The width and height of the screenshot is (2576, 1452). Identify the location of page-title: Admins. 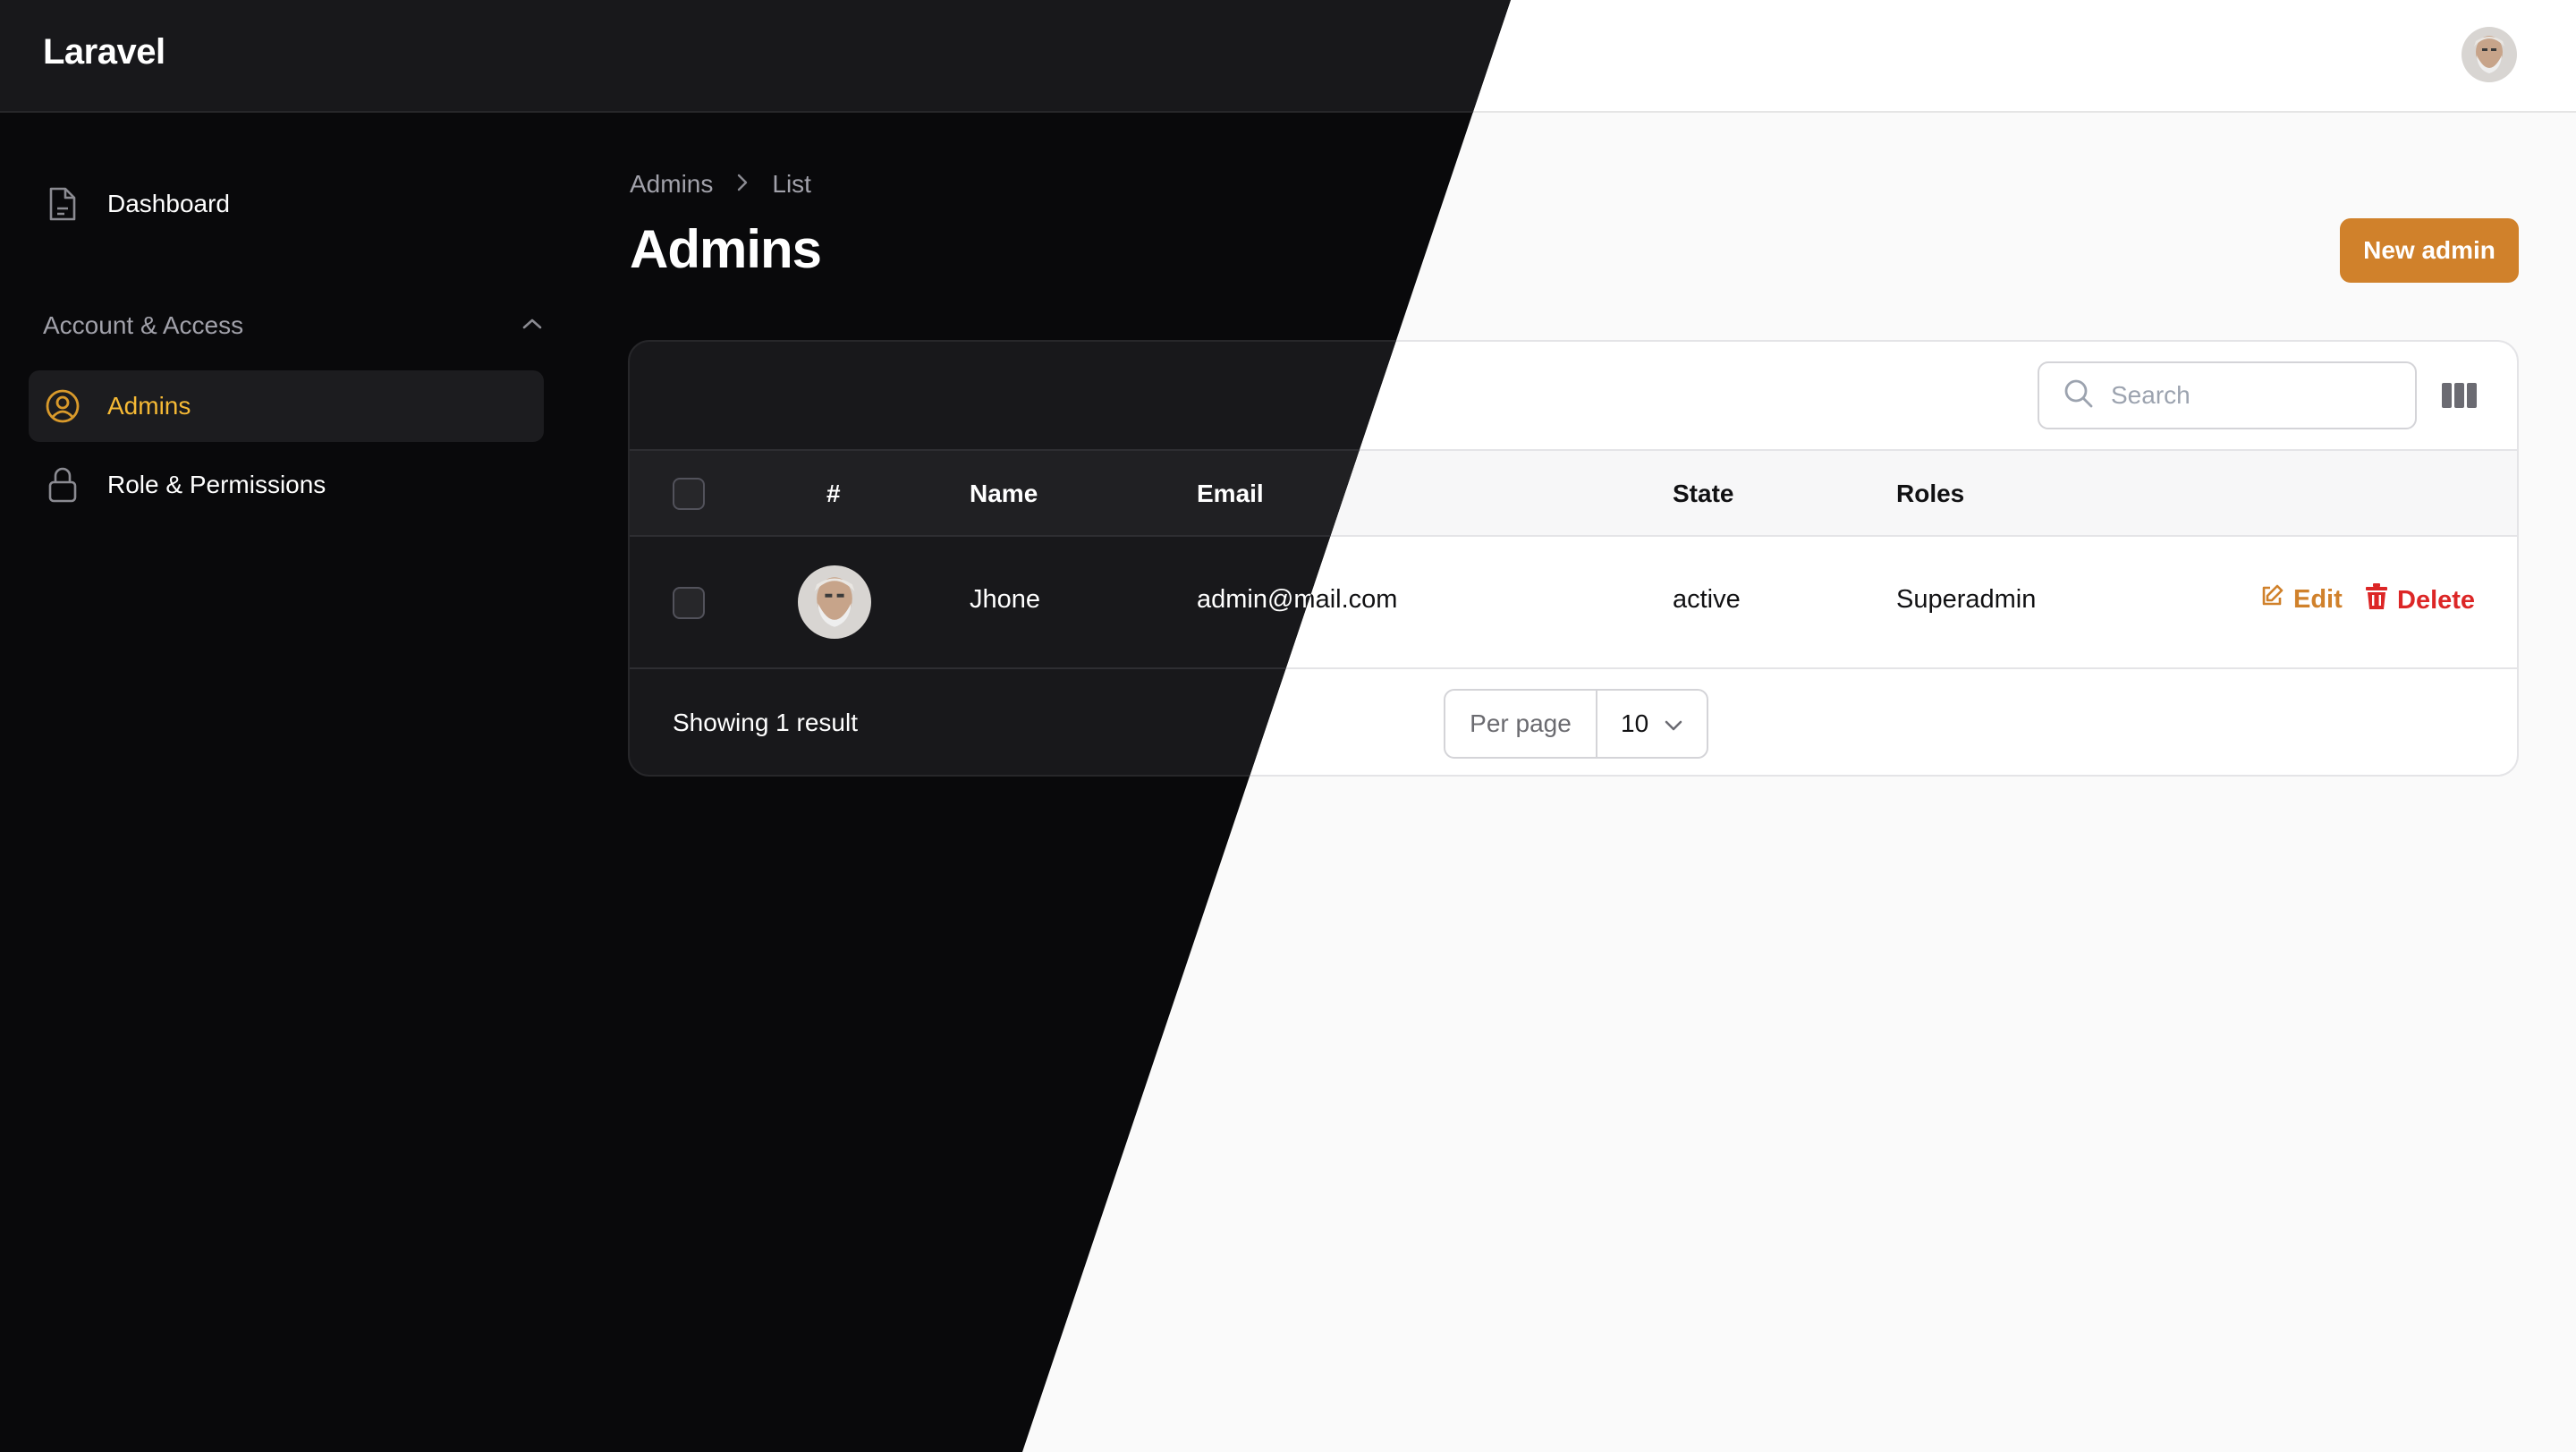
(726, 249).